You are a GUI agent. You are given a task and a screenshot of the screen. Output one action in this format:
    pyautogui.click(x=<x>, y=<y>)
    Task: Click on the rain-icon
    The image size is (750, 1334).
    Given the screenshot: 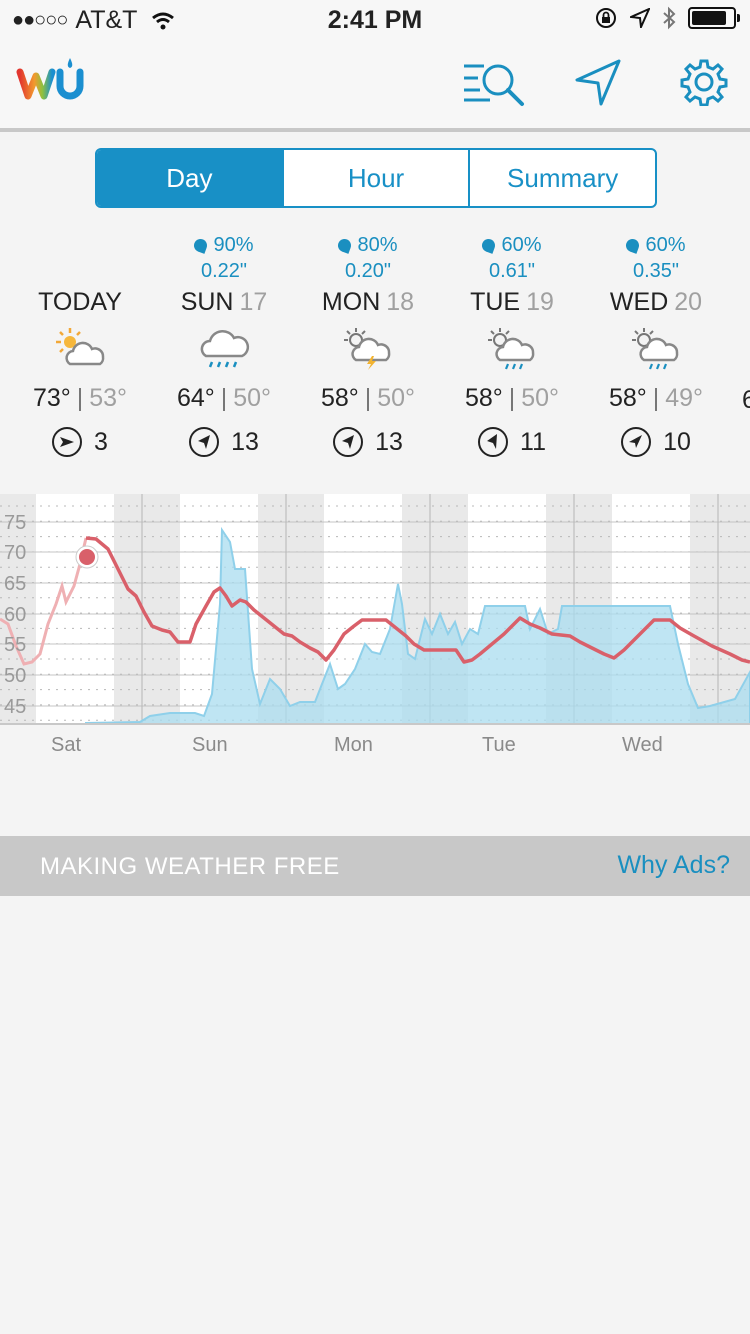 What is the action you would take?
    pyautogui.click(x=225, y=348)
    